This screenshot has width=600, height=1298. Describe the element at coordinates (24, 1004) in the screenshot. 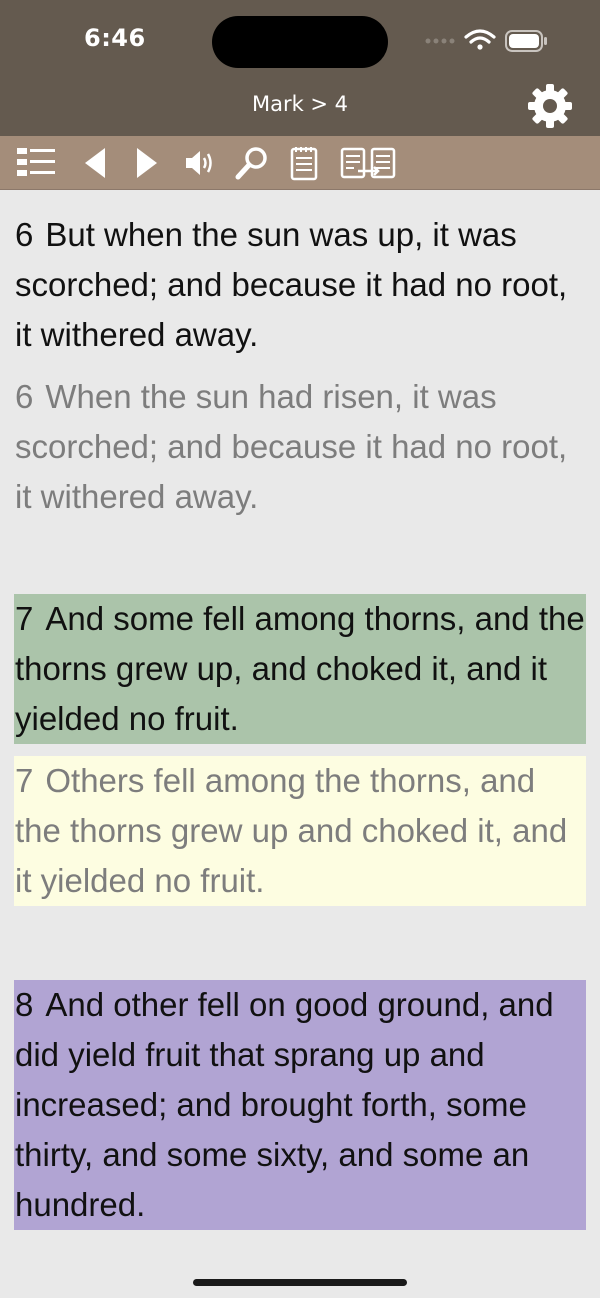

I see `verse-number: 8` at that location.